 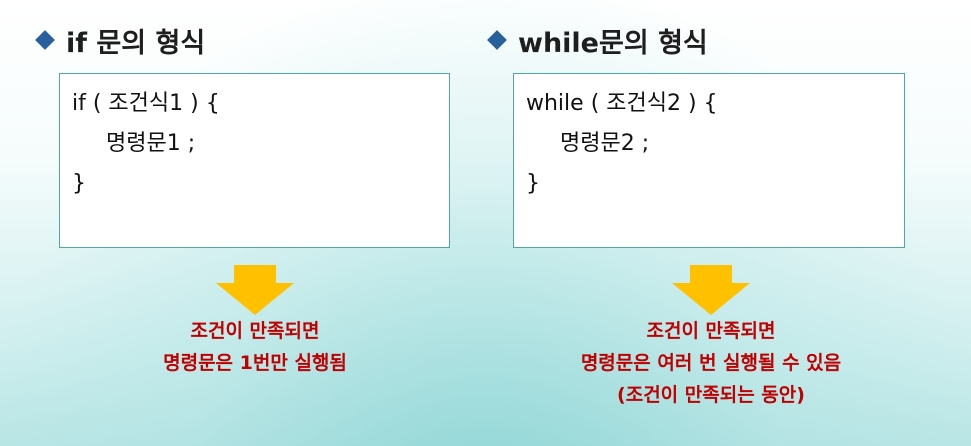 I want to click on while-code-line-3: }, so click(x=533, y=183).